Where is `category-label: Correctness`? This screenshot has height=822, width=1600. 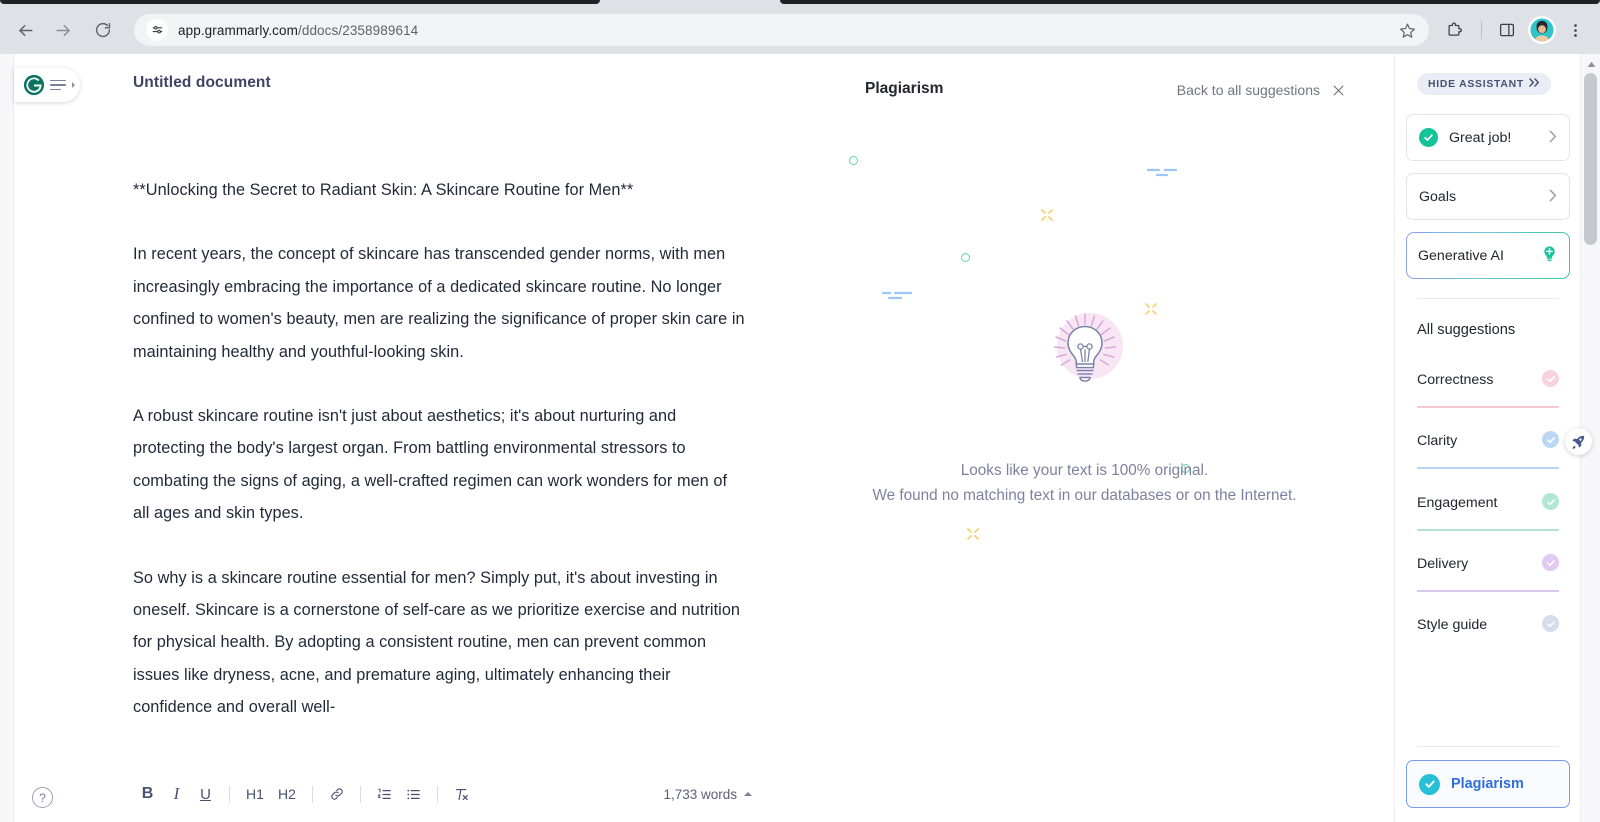
category-label: Correctness is located at coordinates (1455, 380).